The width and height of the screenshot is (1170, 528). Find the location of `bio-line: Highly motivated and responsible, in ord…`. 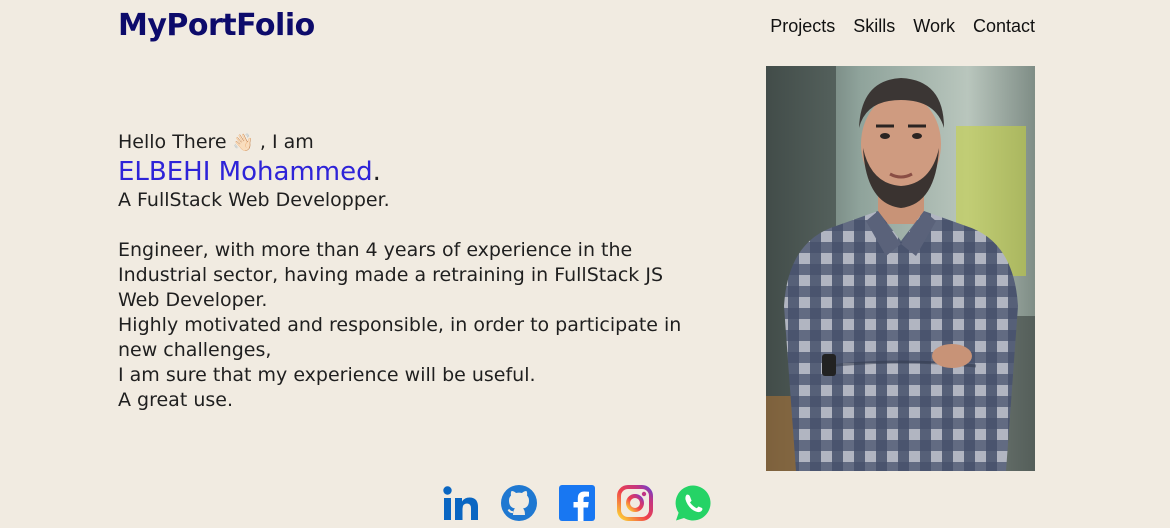

bio-line: Highly motivated and responsible, in ord… is located at coordinates (400, 325).